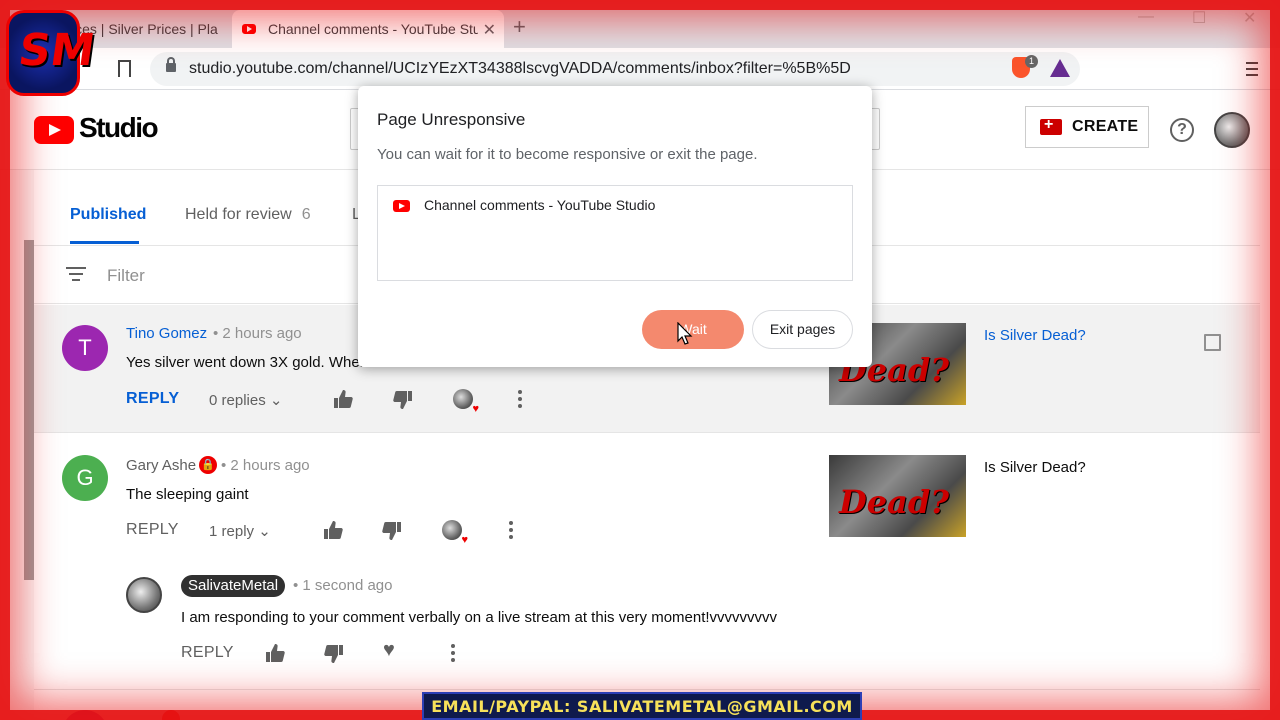 This screenshot has width=1280, height=720. I want to click on bookmark-icon, so click(124, 68).